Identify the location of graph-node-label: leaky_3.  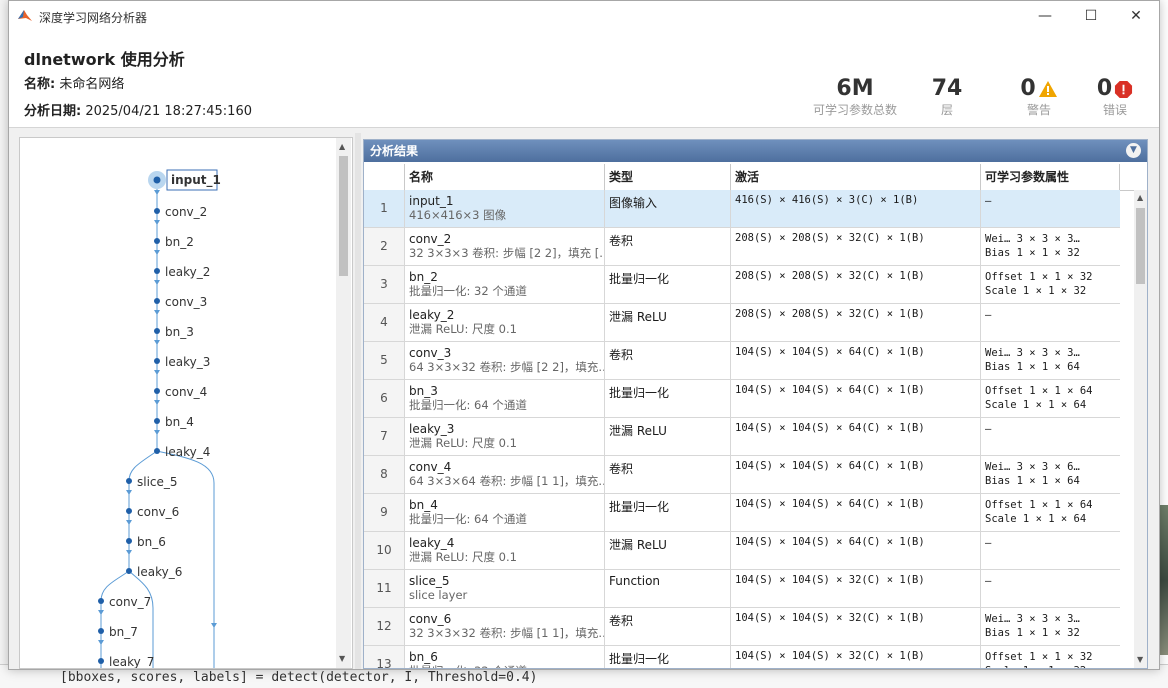
(187, 362).